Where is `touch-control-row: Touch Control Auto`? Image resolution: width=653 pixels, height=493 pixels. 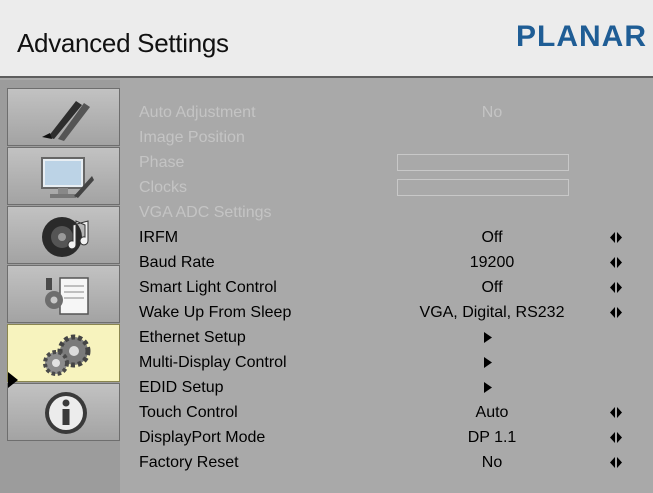
touch-control-row: Touch Control Auto is located at coordinates (387, 412).